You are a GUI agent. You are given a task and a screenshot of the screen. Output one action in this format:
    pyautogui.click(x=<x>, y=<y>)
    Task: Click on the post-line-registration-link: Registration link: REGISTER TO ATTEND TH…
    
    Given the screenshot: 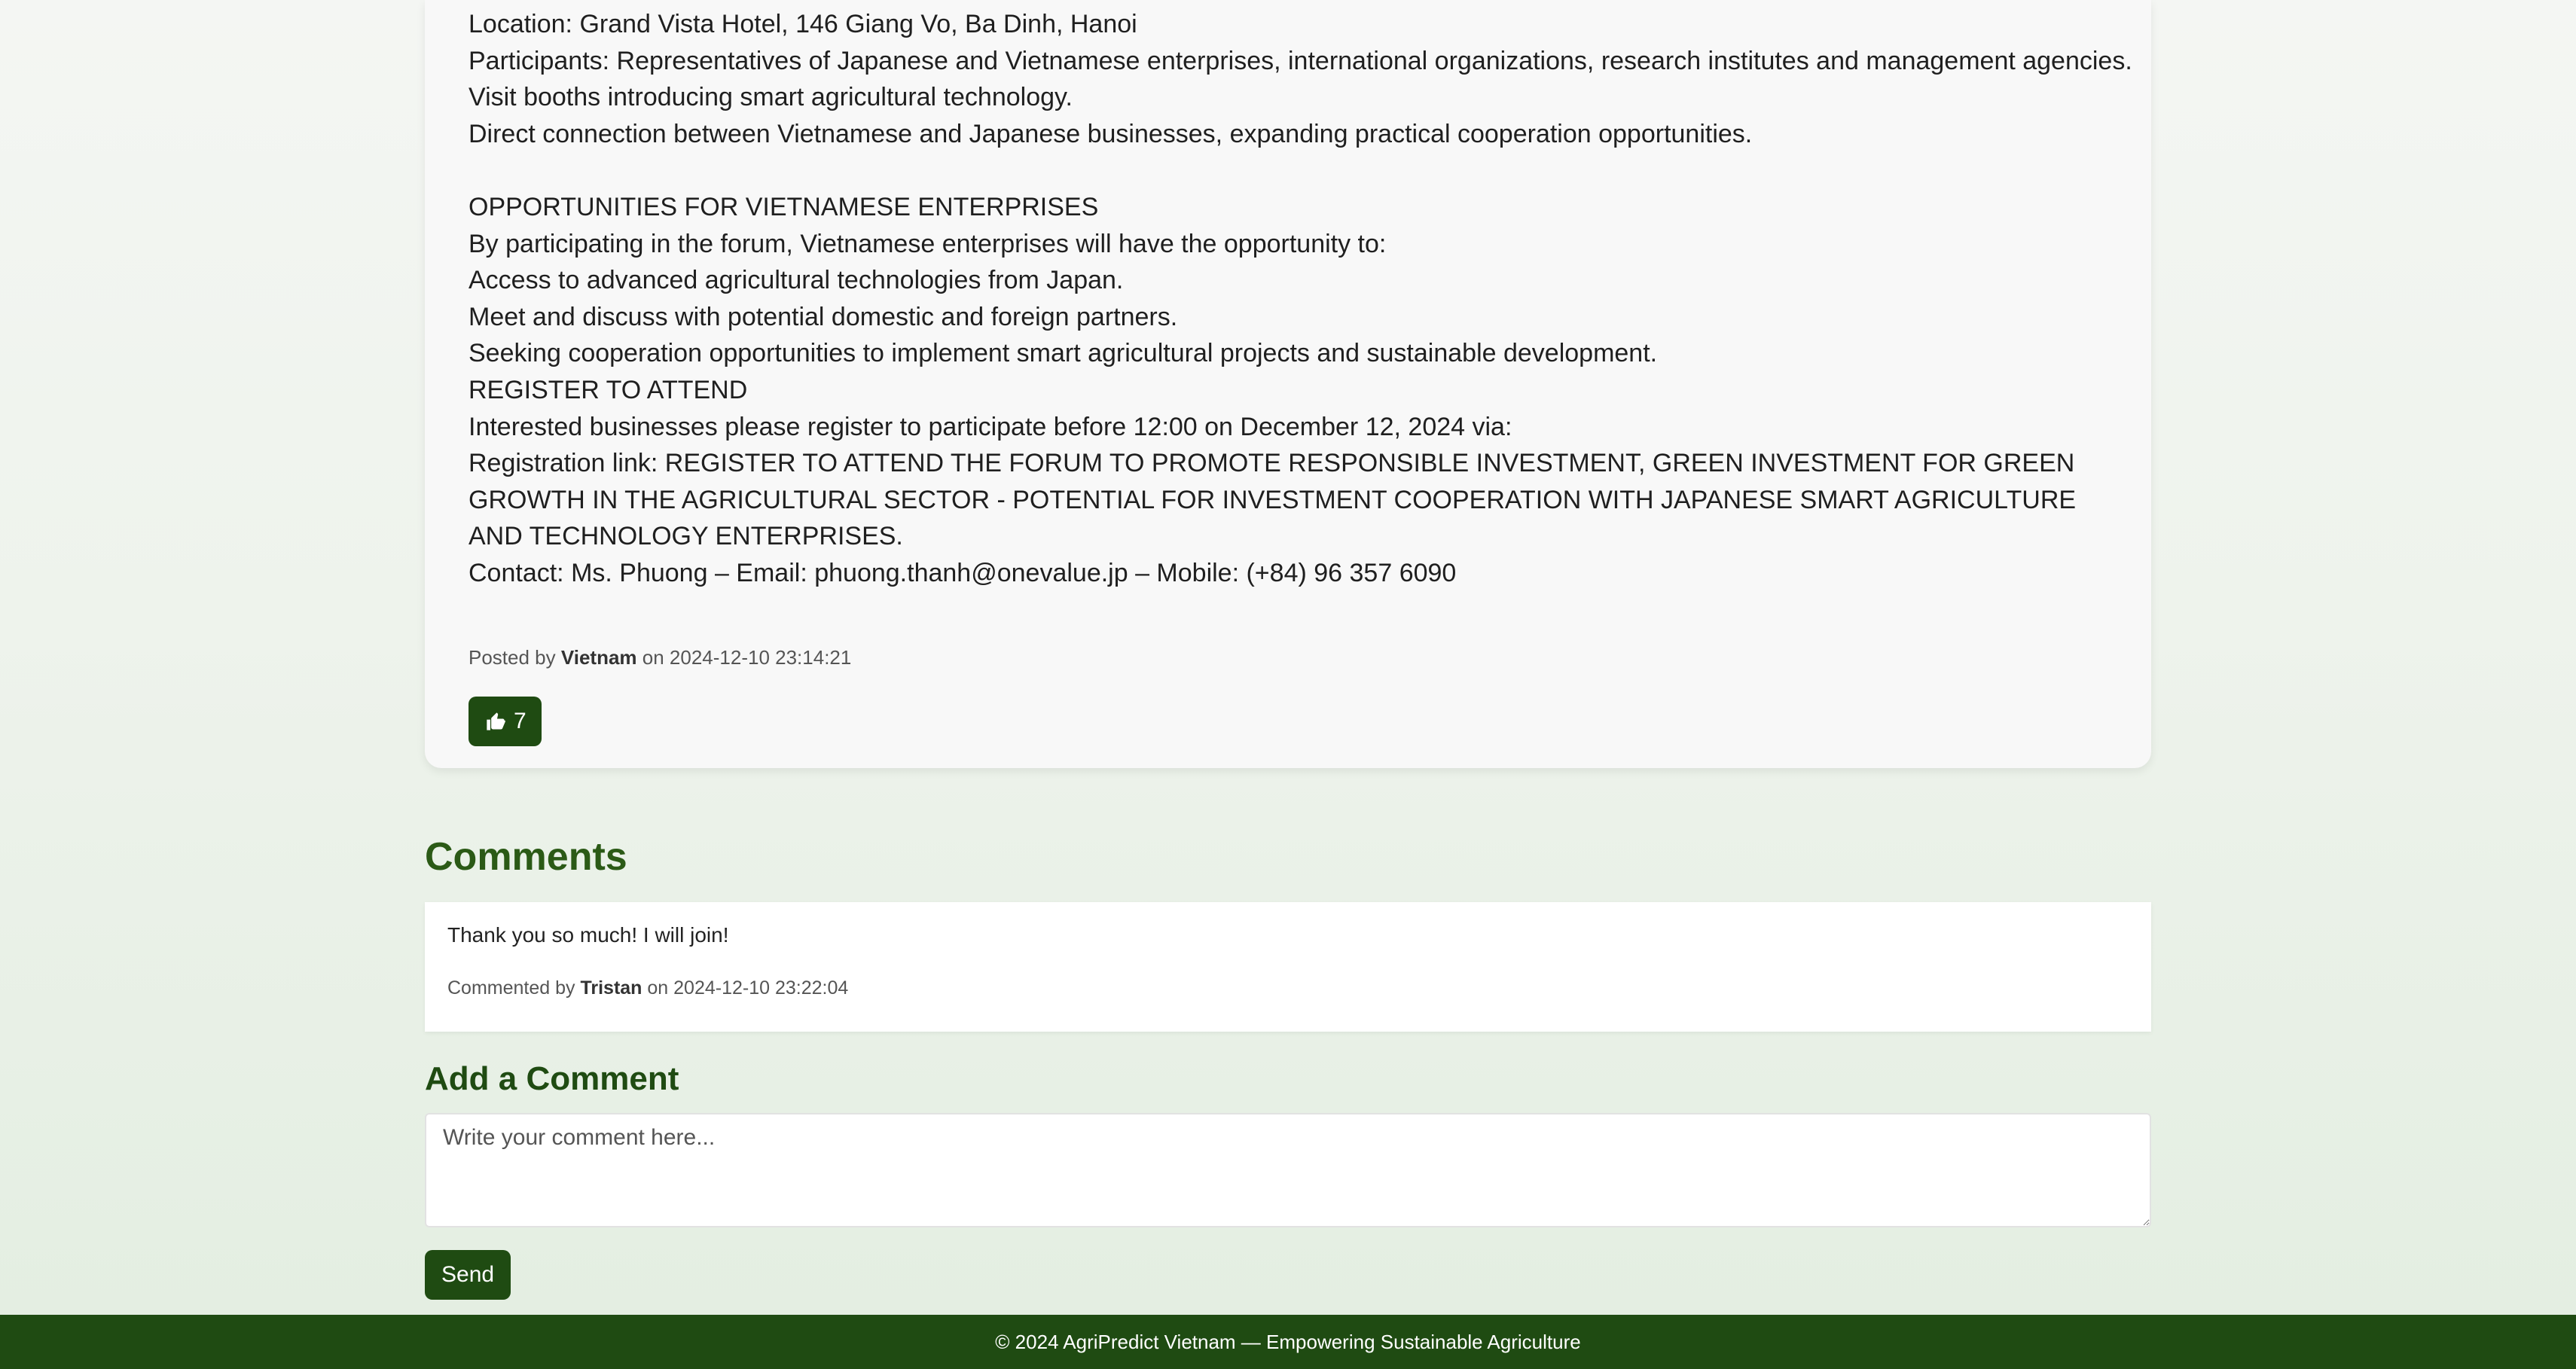 What is the action you would take?
    pyautogui.click(x=1273, y=500)
    